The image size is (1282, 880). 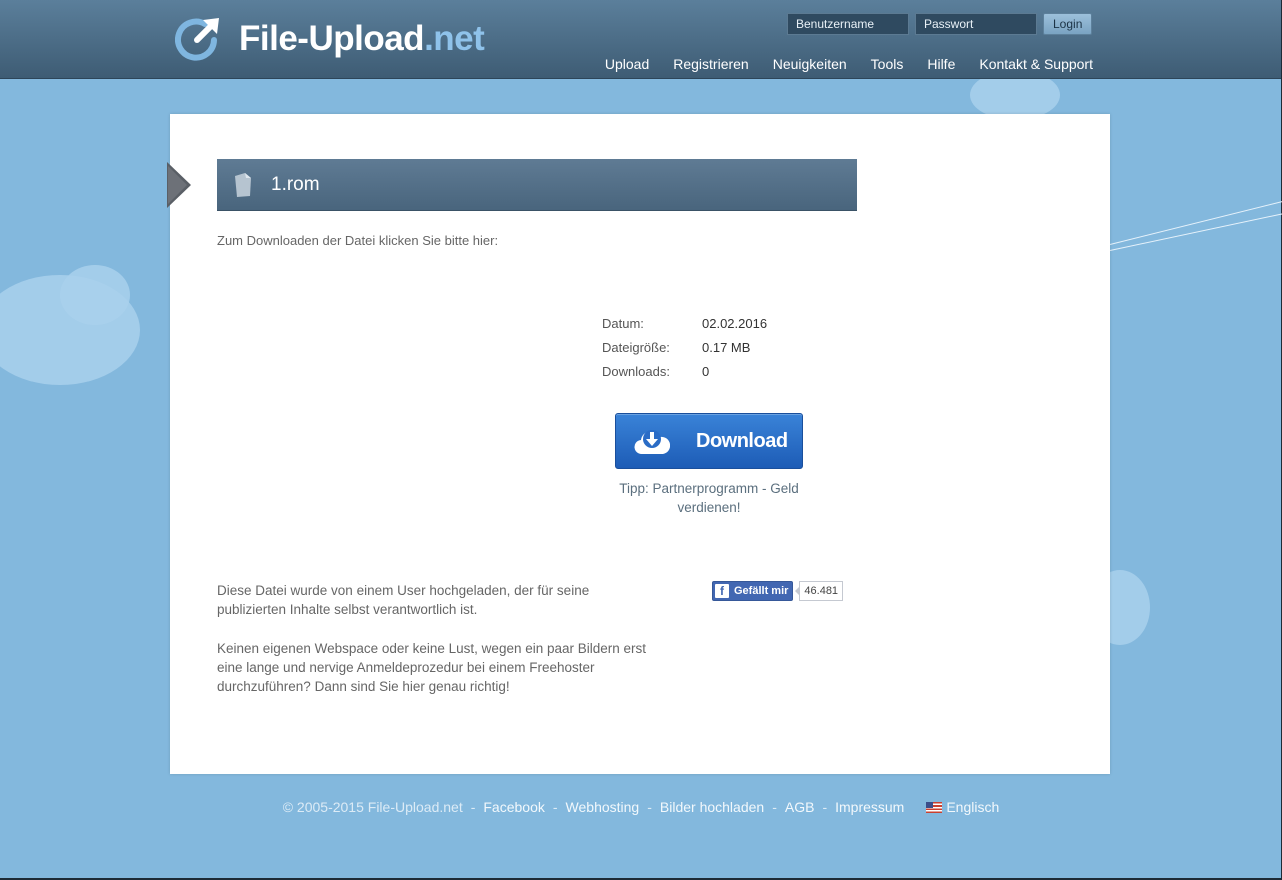 I want to click on facebook-like-button: f Gefällt mir, so click(x=753, y=591).